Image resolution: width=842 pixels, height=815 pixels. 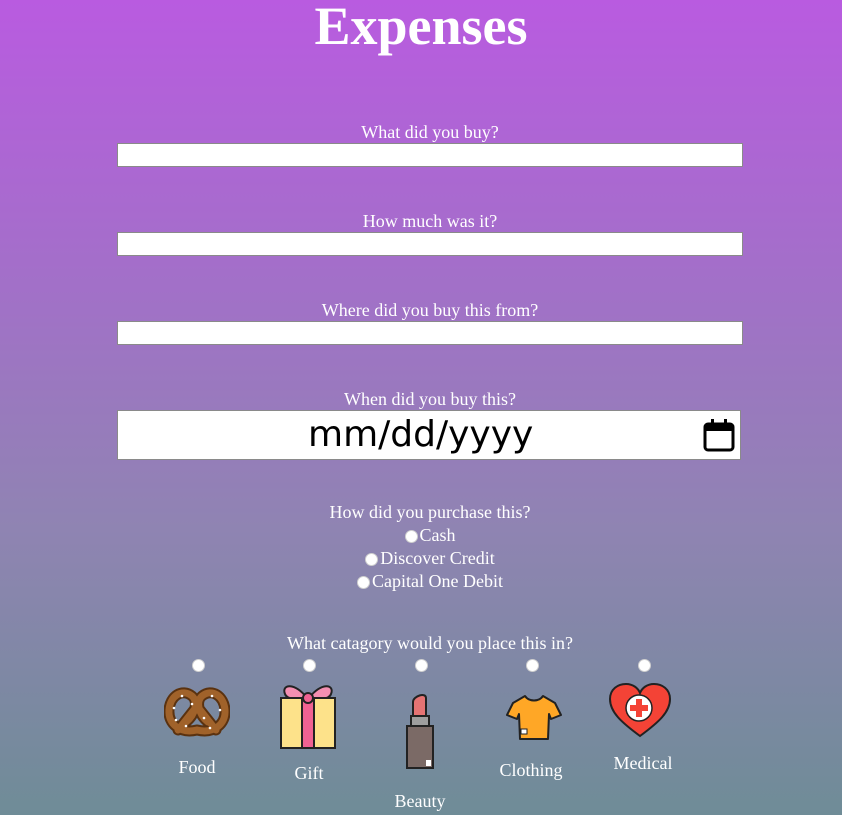 I want to click on category-label-clothing: Clothing, so click(x=531, y=770).